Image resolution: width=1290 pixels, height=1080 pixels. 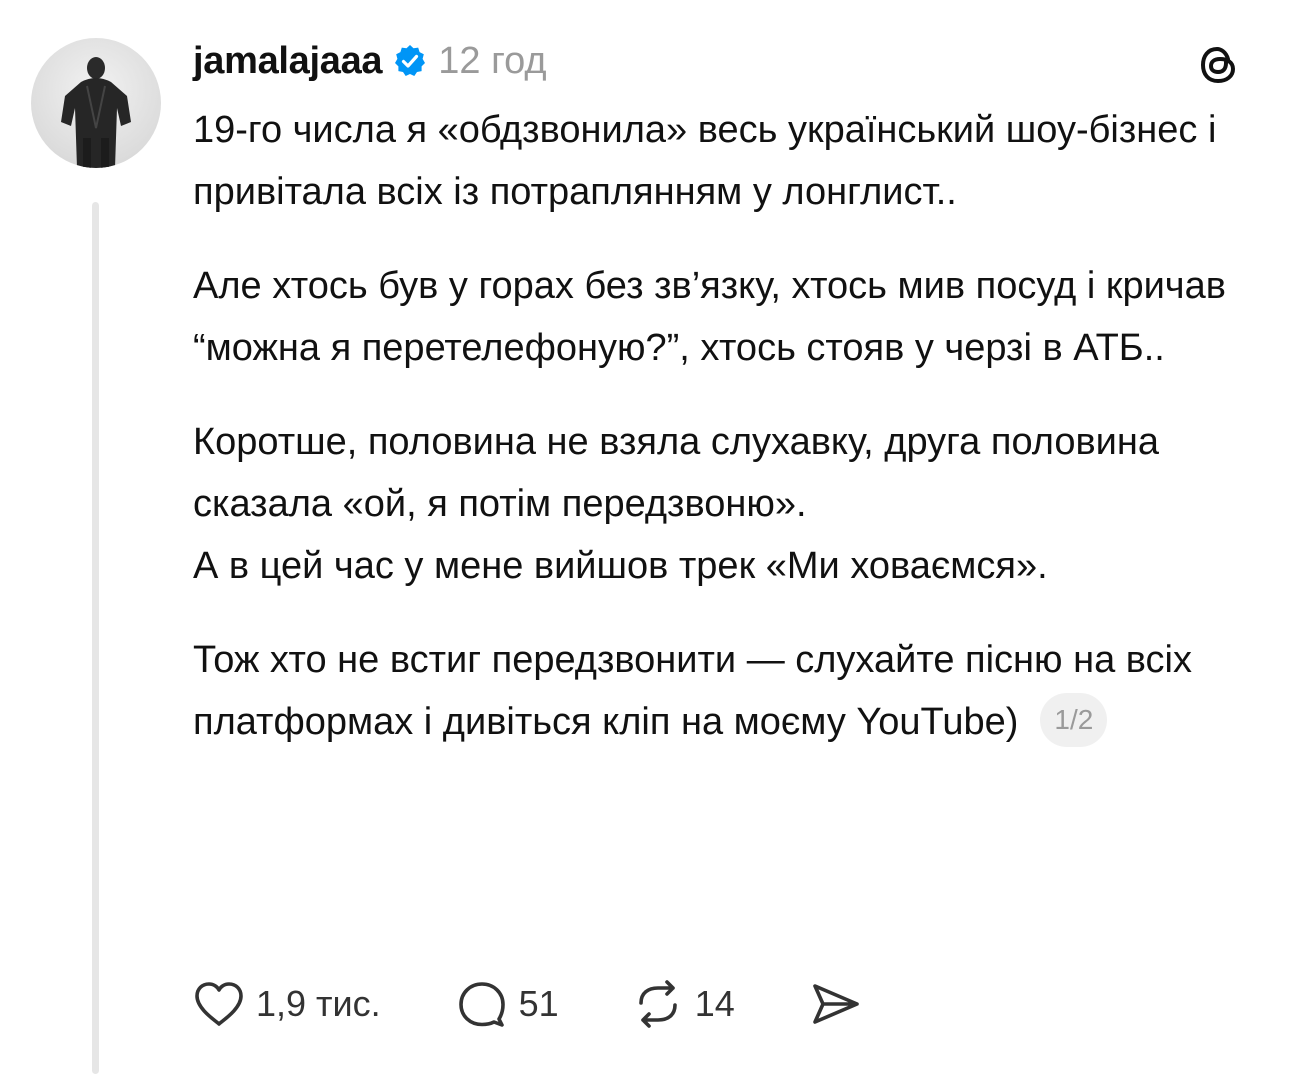 I want to click on reply-button: 51, so click(x=507, y=1004).